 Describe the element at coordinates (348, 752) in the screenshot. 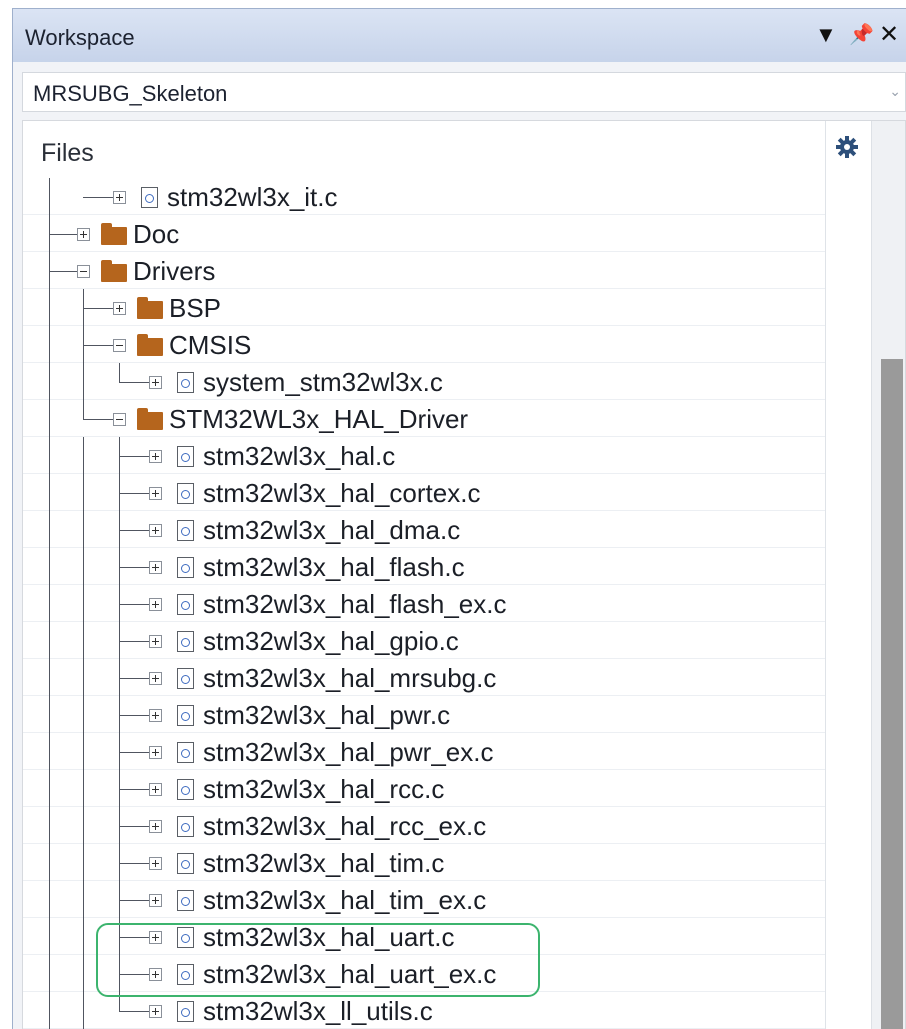

I see `file-label: stm32wl3x_hal_pwr_ex.c` at that location.